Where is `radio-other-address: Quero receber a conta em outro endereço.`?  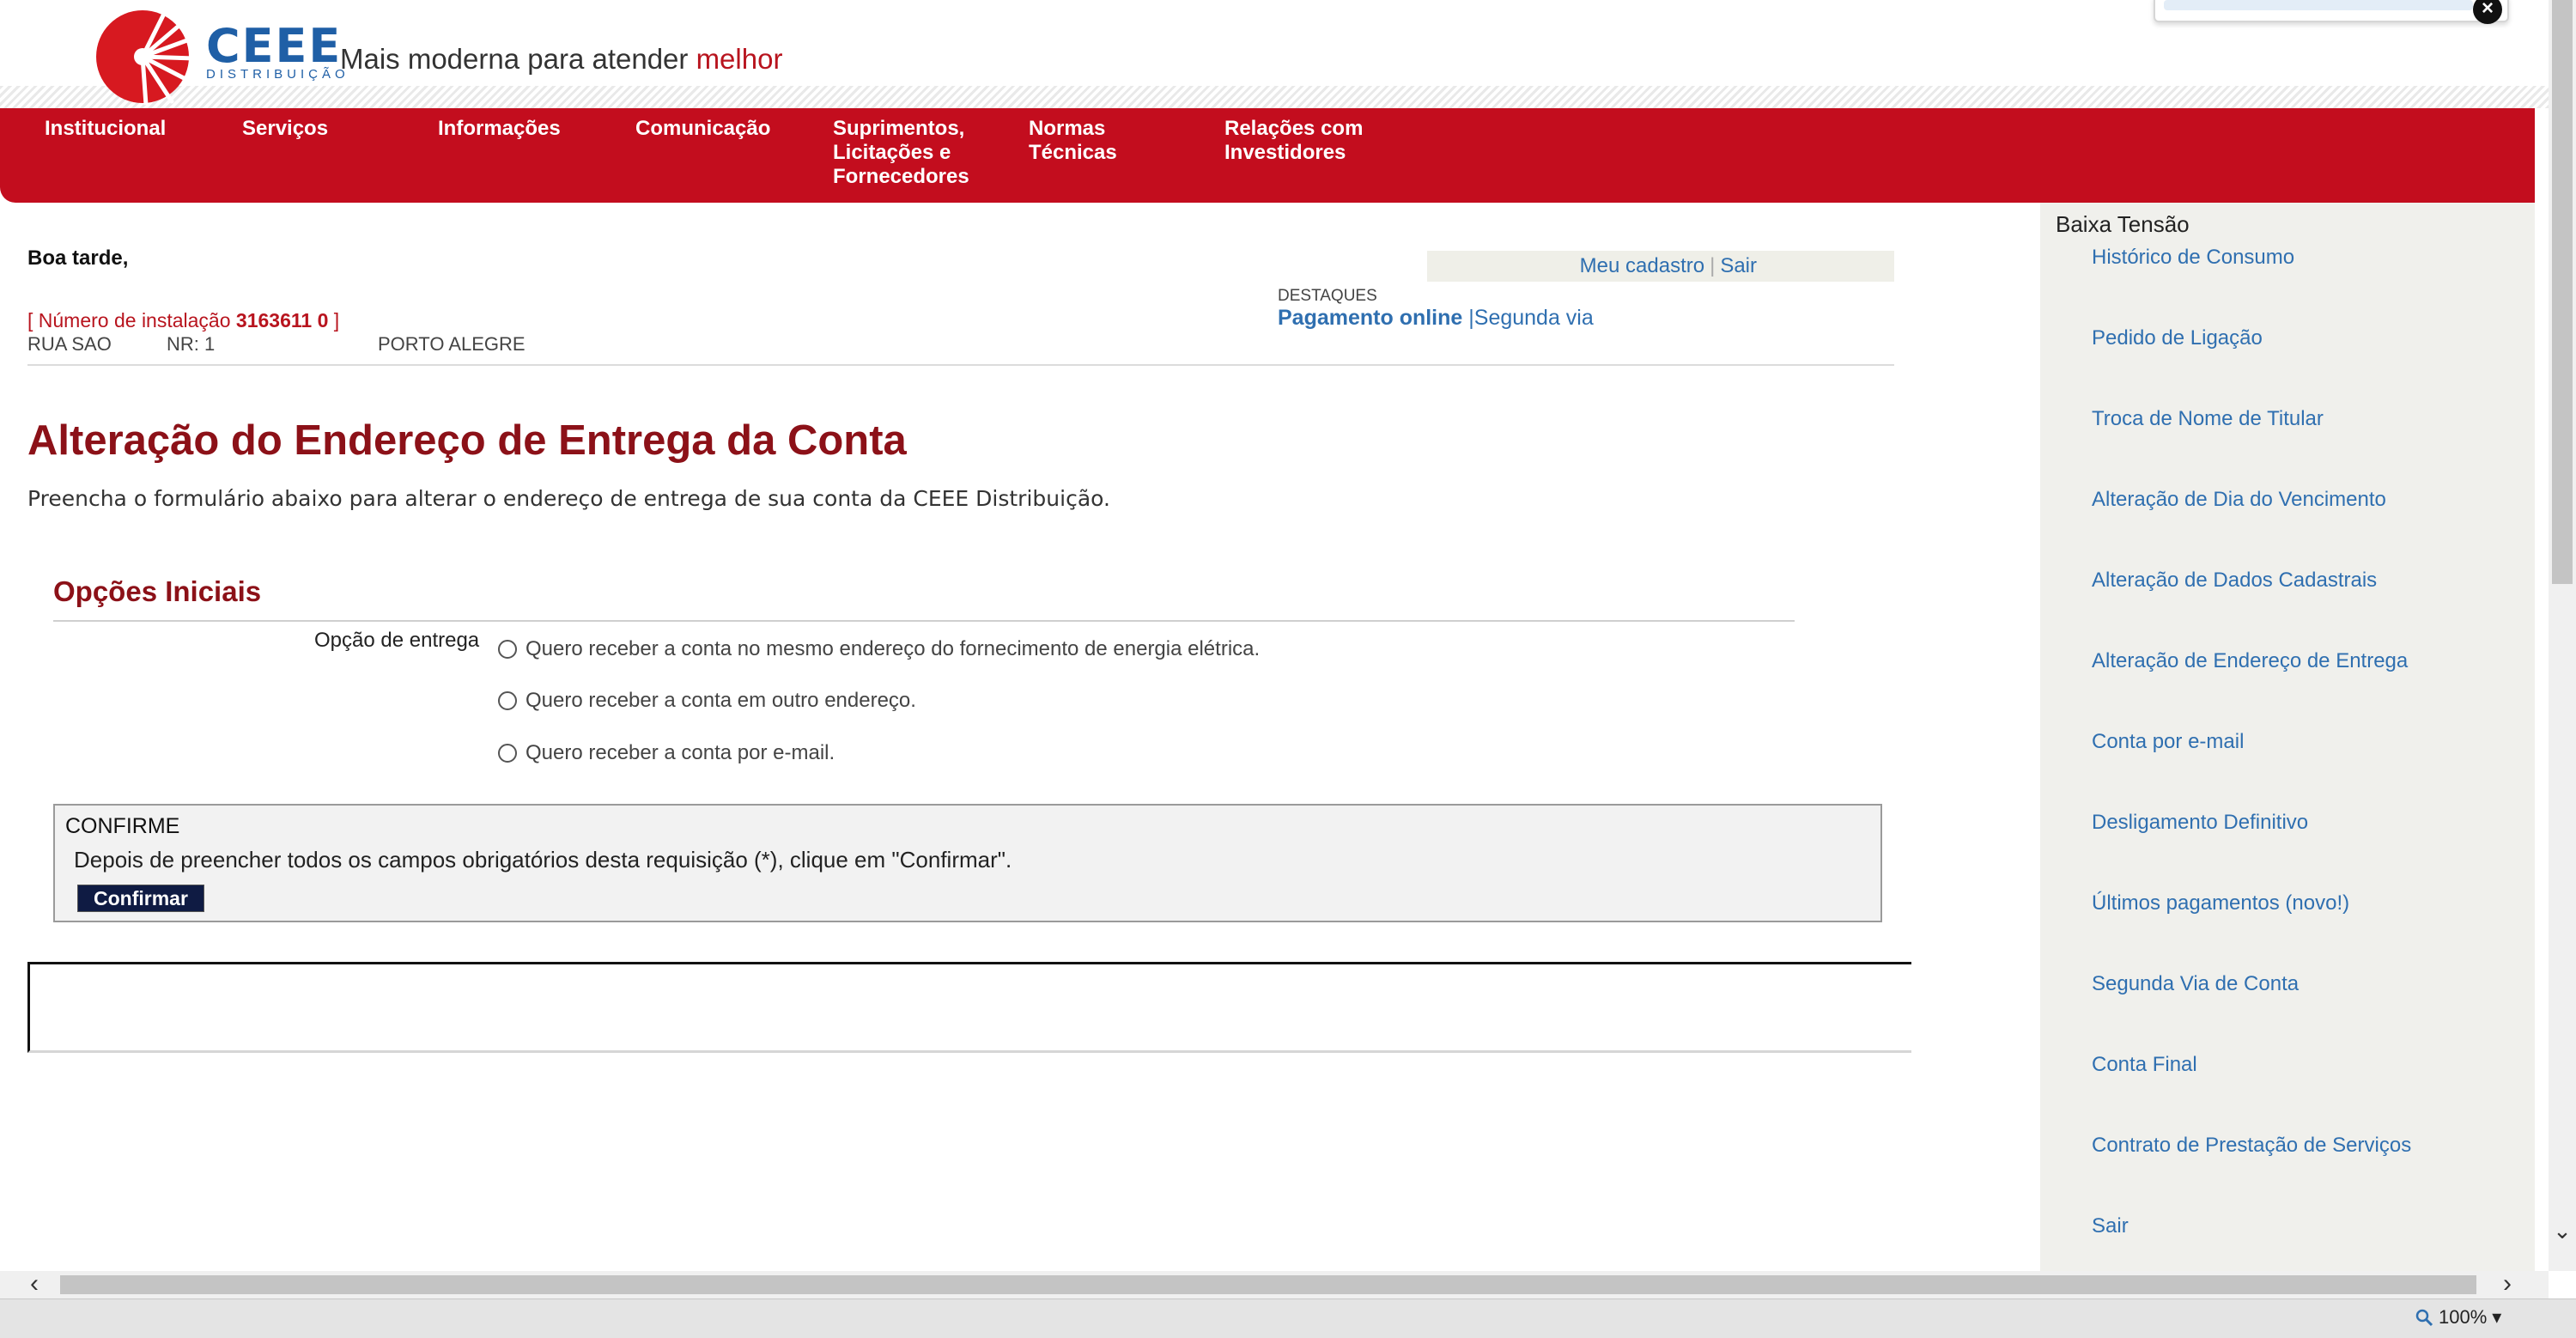
radio-other-address: Quero receber a conta em outro endereço. is located at coordinates (707, 701).